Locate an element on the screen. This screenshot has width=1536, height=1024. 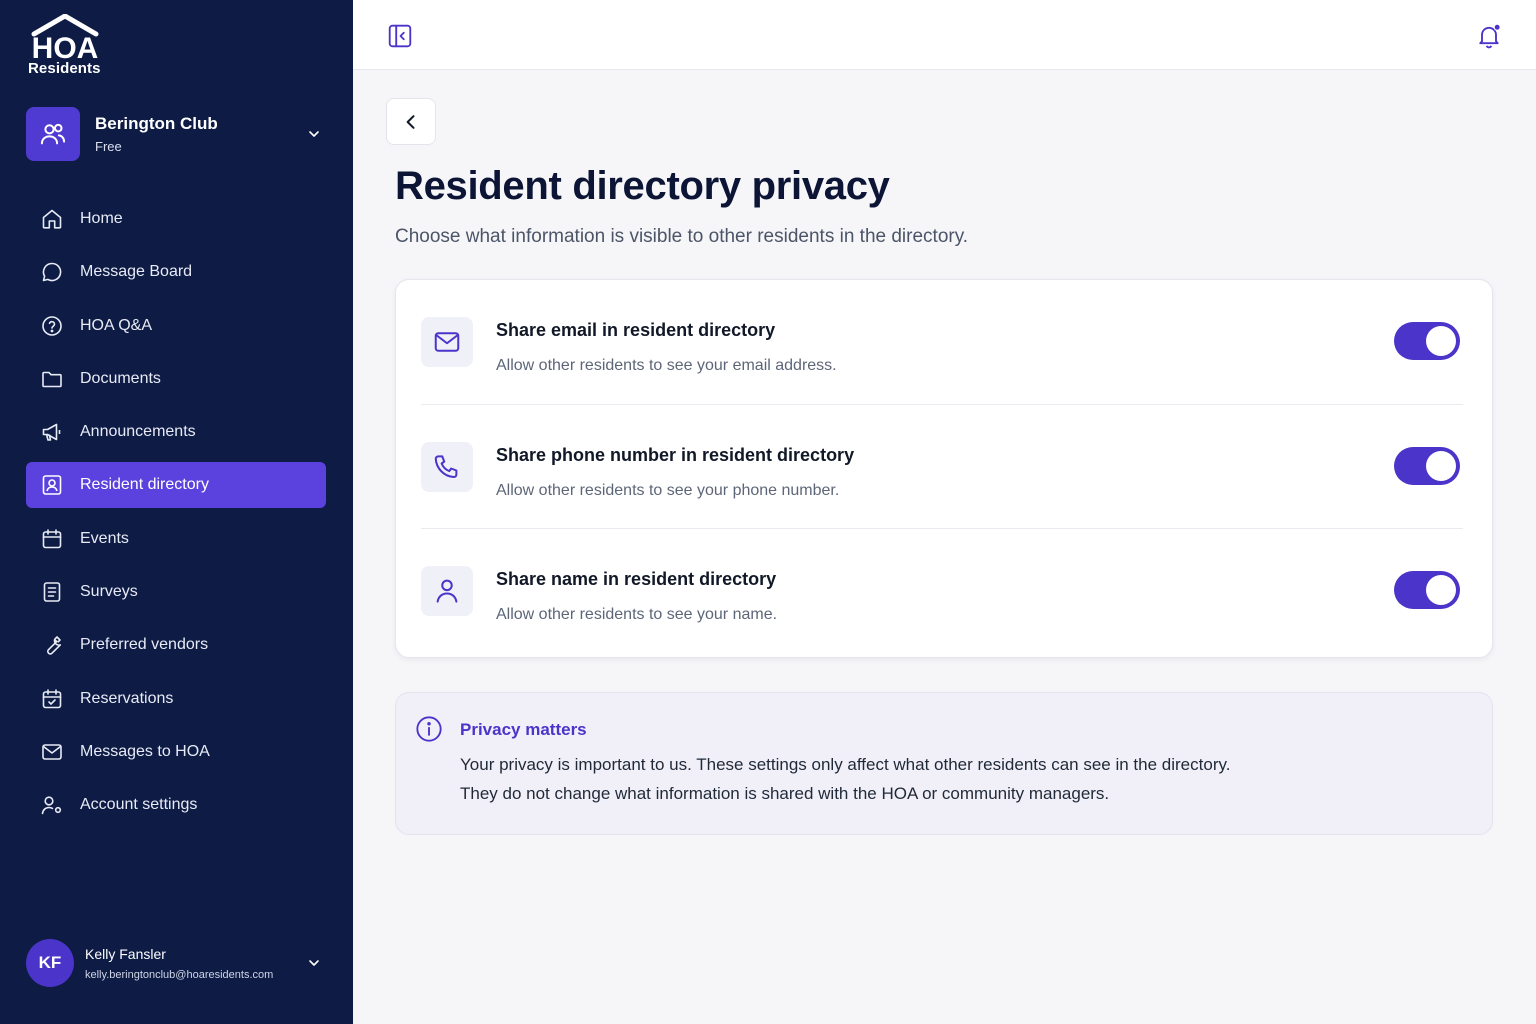
user-name: Kelly Fansler is located at coordinates (125, 953).